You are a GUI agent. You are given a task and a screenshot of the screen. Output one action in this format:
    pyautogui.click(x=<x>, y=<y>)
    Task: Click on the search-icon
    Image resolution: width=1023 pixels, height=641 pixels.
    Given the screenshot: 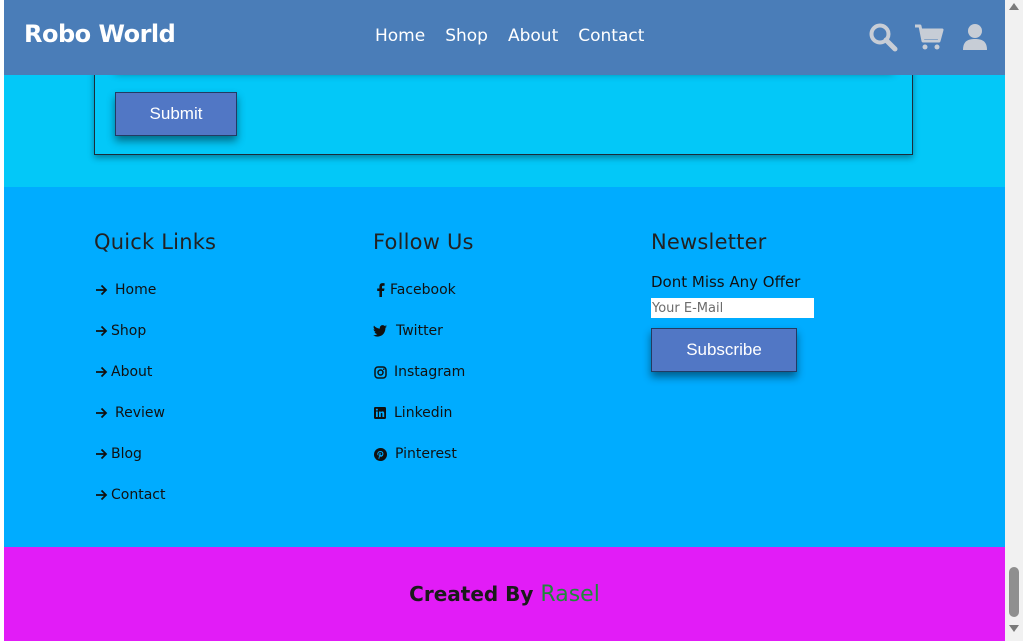 What is the action you would take?
    pyautogui.click(x=883, y=37)
    